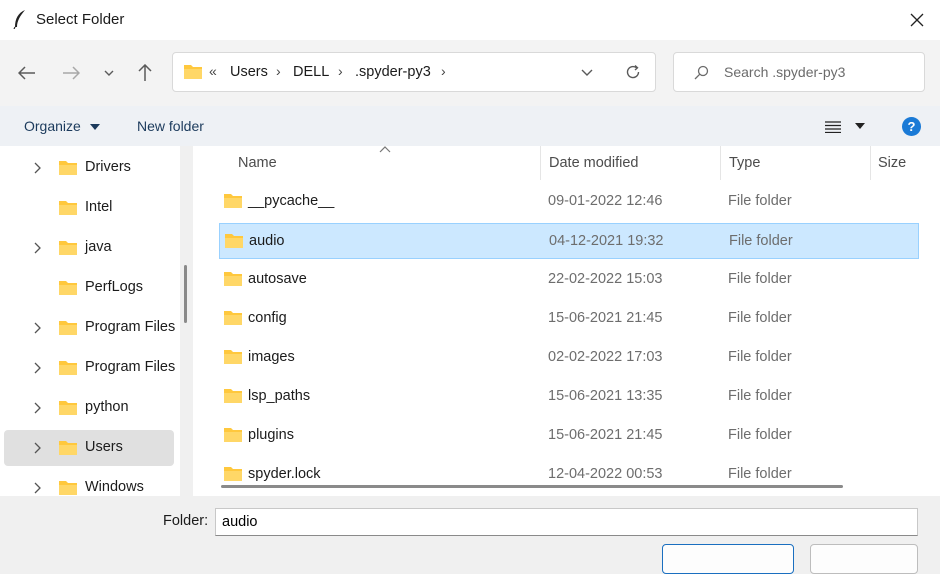 This screenshot has width=940, height=574. I want to click on column-header-size: Size, so click(892, 163).